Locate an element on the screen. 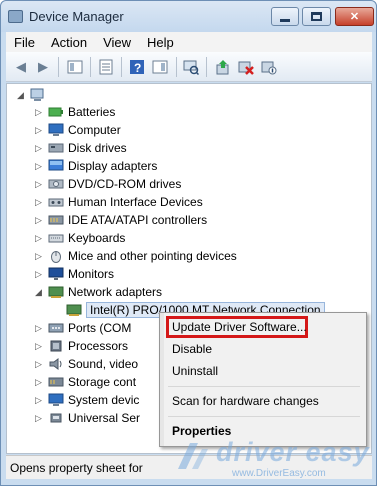  sound-icon is located at coordinates (55, 364).